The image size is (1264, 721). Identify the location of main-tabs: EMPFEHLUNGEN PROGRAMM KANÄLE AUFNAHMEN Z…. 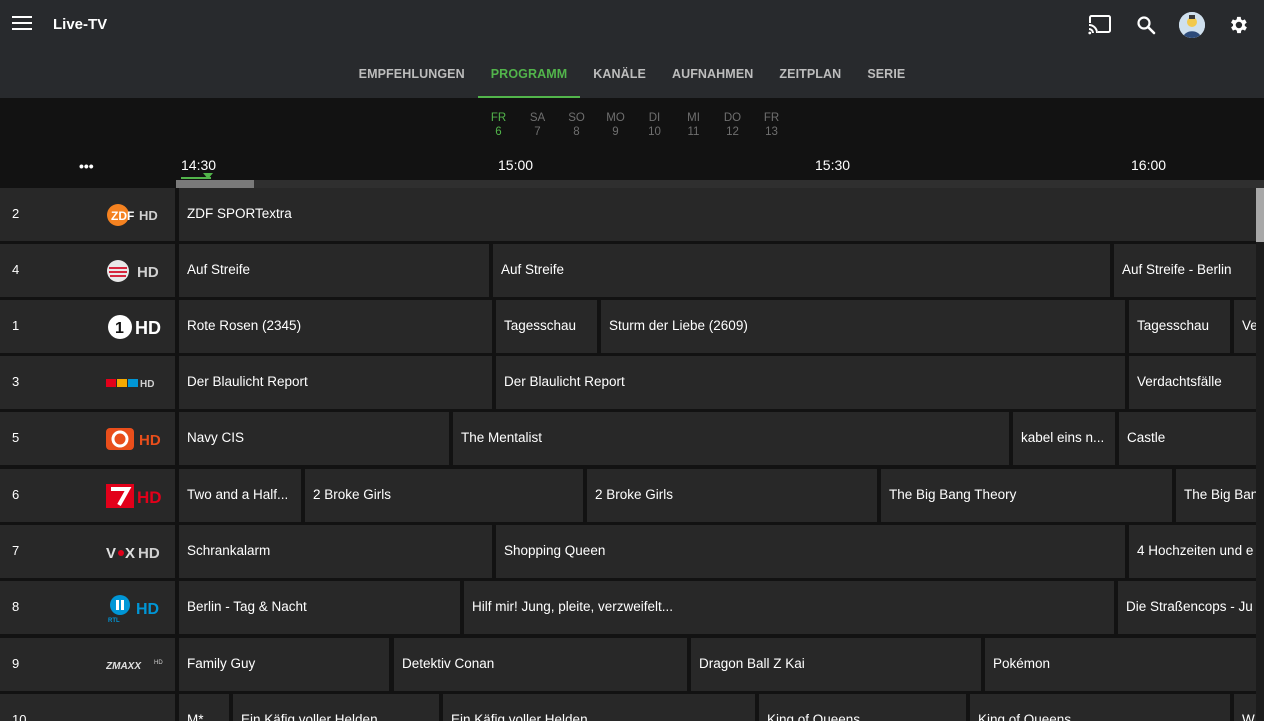
(632, 74).